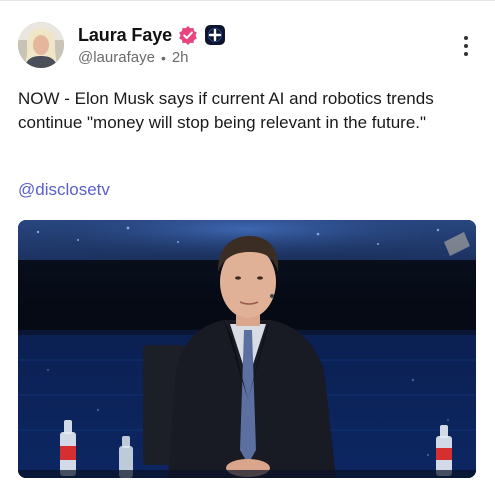 This screenshot has width=495, height=500. I want to click on more-vertical-icon, so click(466, 46).